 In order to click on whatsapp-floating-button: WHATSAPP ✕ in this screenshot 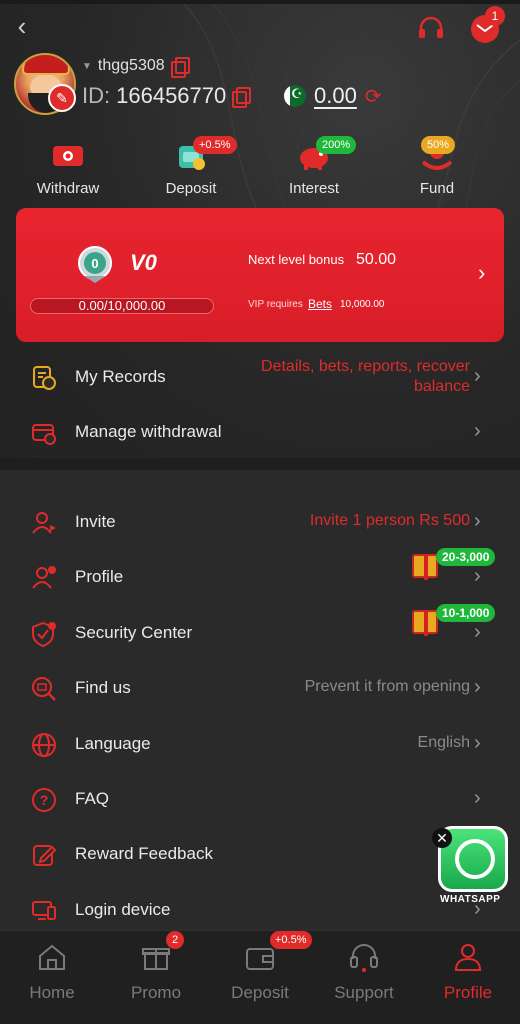, I will do `click(472, 868)`.